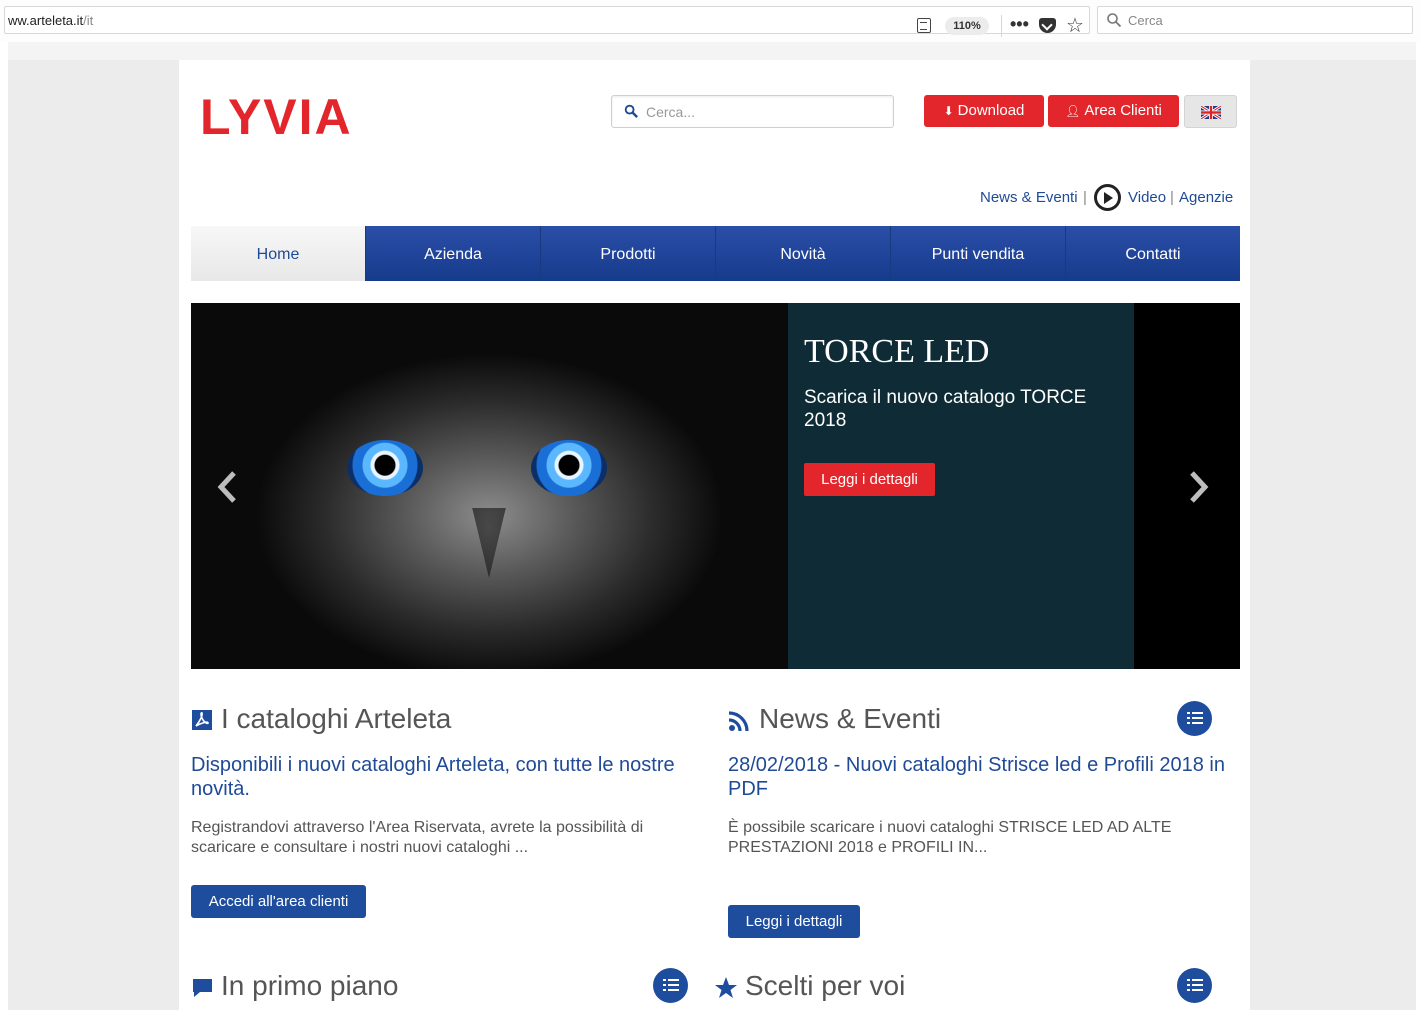 The image size is (1421, 1010). I want to click on user-icon: 👤︎, so click(1073, 111).